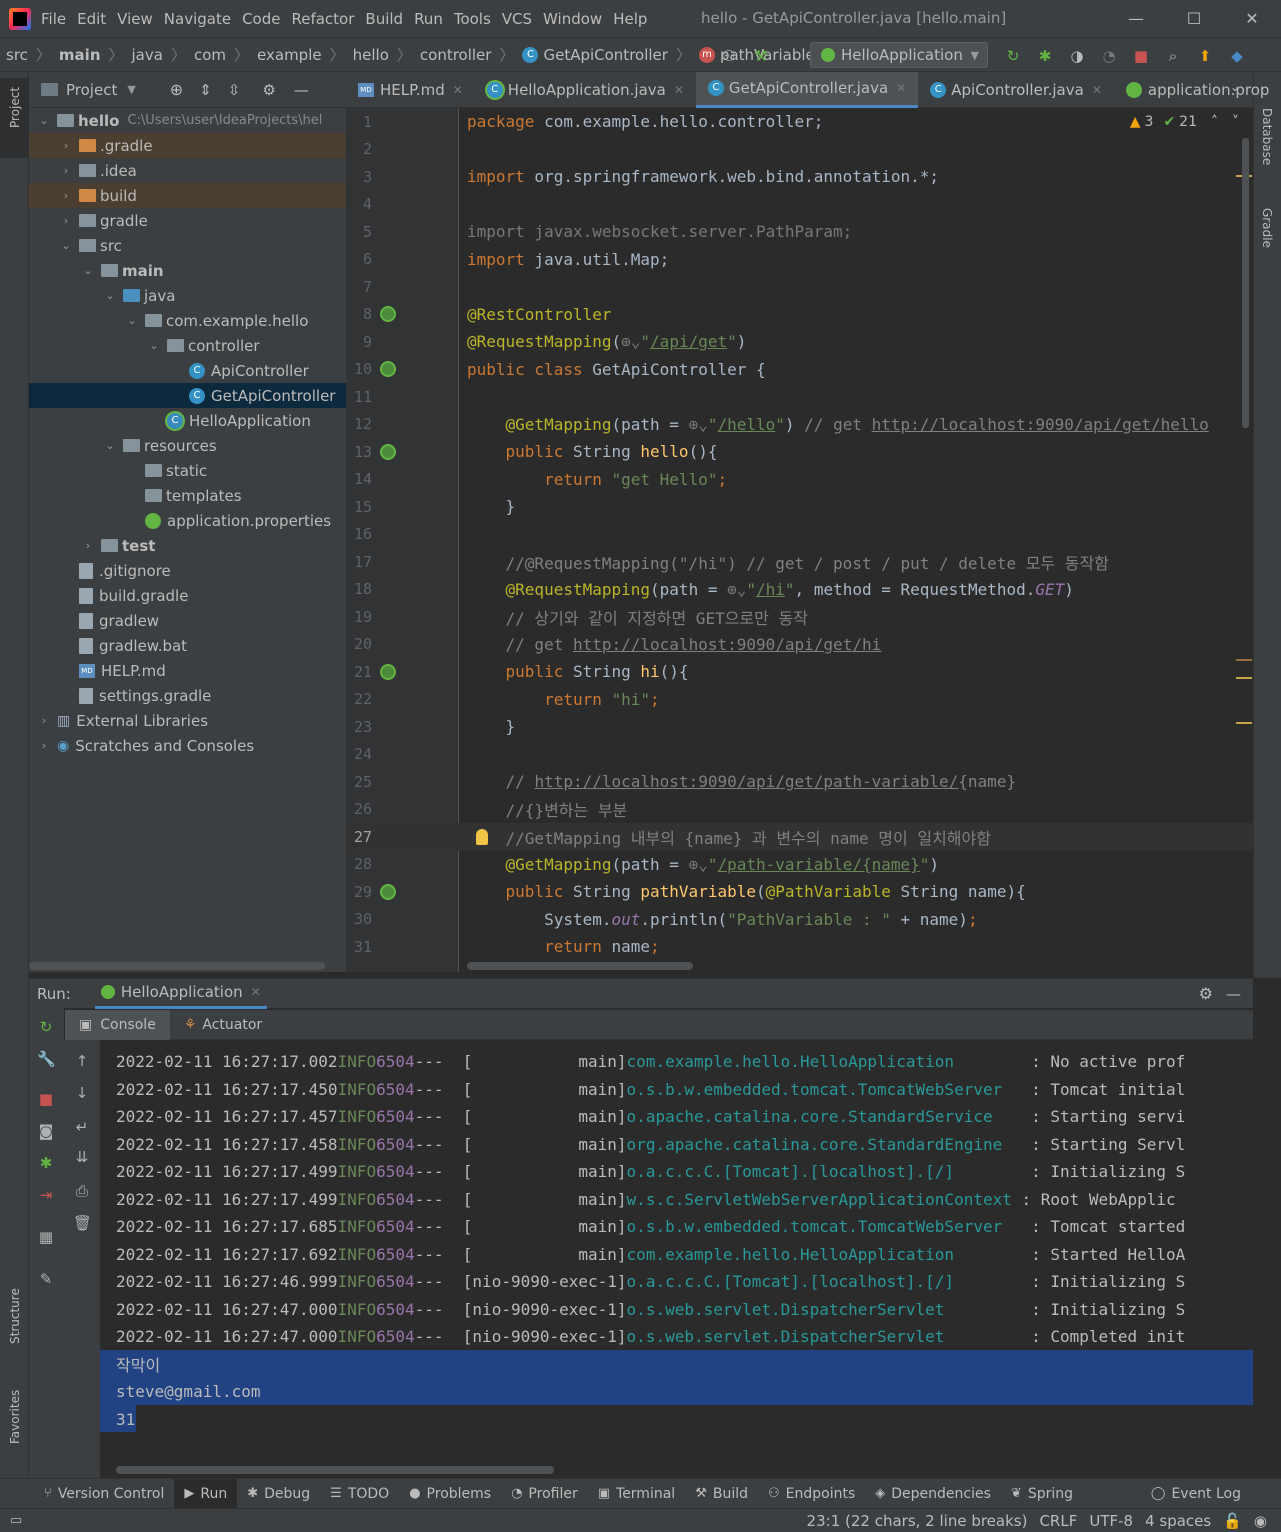 This screenshot has height=1532, width=1281. What do you see at coordinates (187, 520) in the screenshot?
I see `tree-item-application-properties: application.properties` at bounding box center [187, 520].